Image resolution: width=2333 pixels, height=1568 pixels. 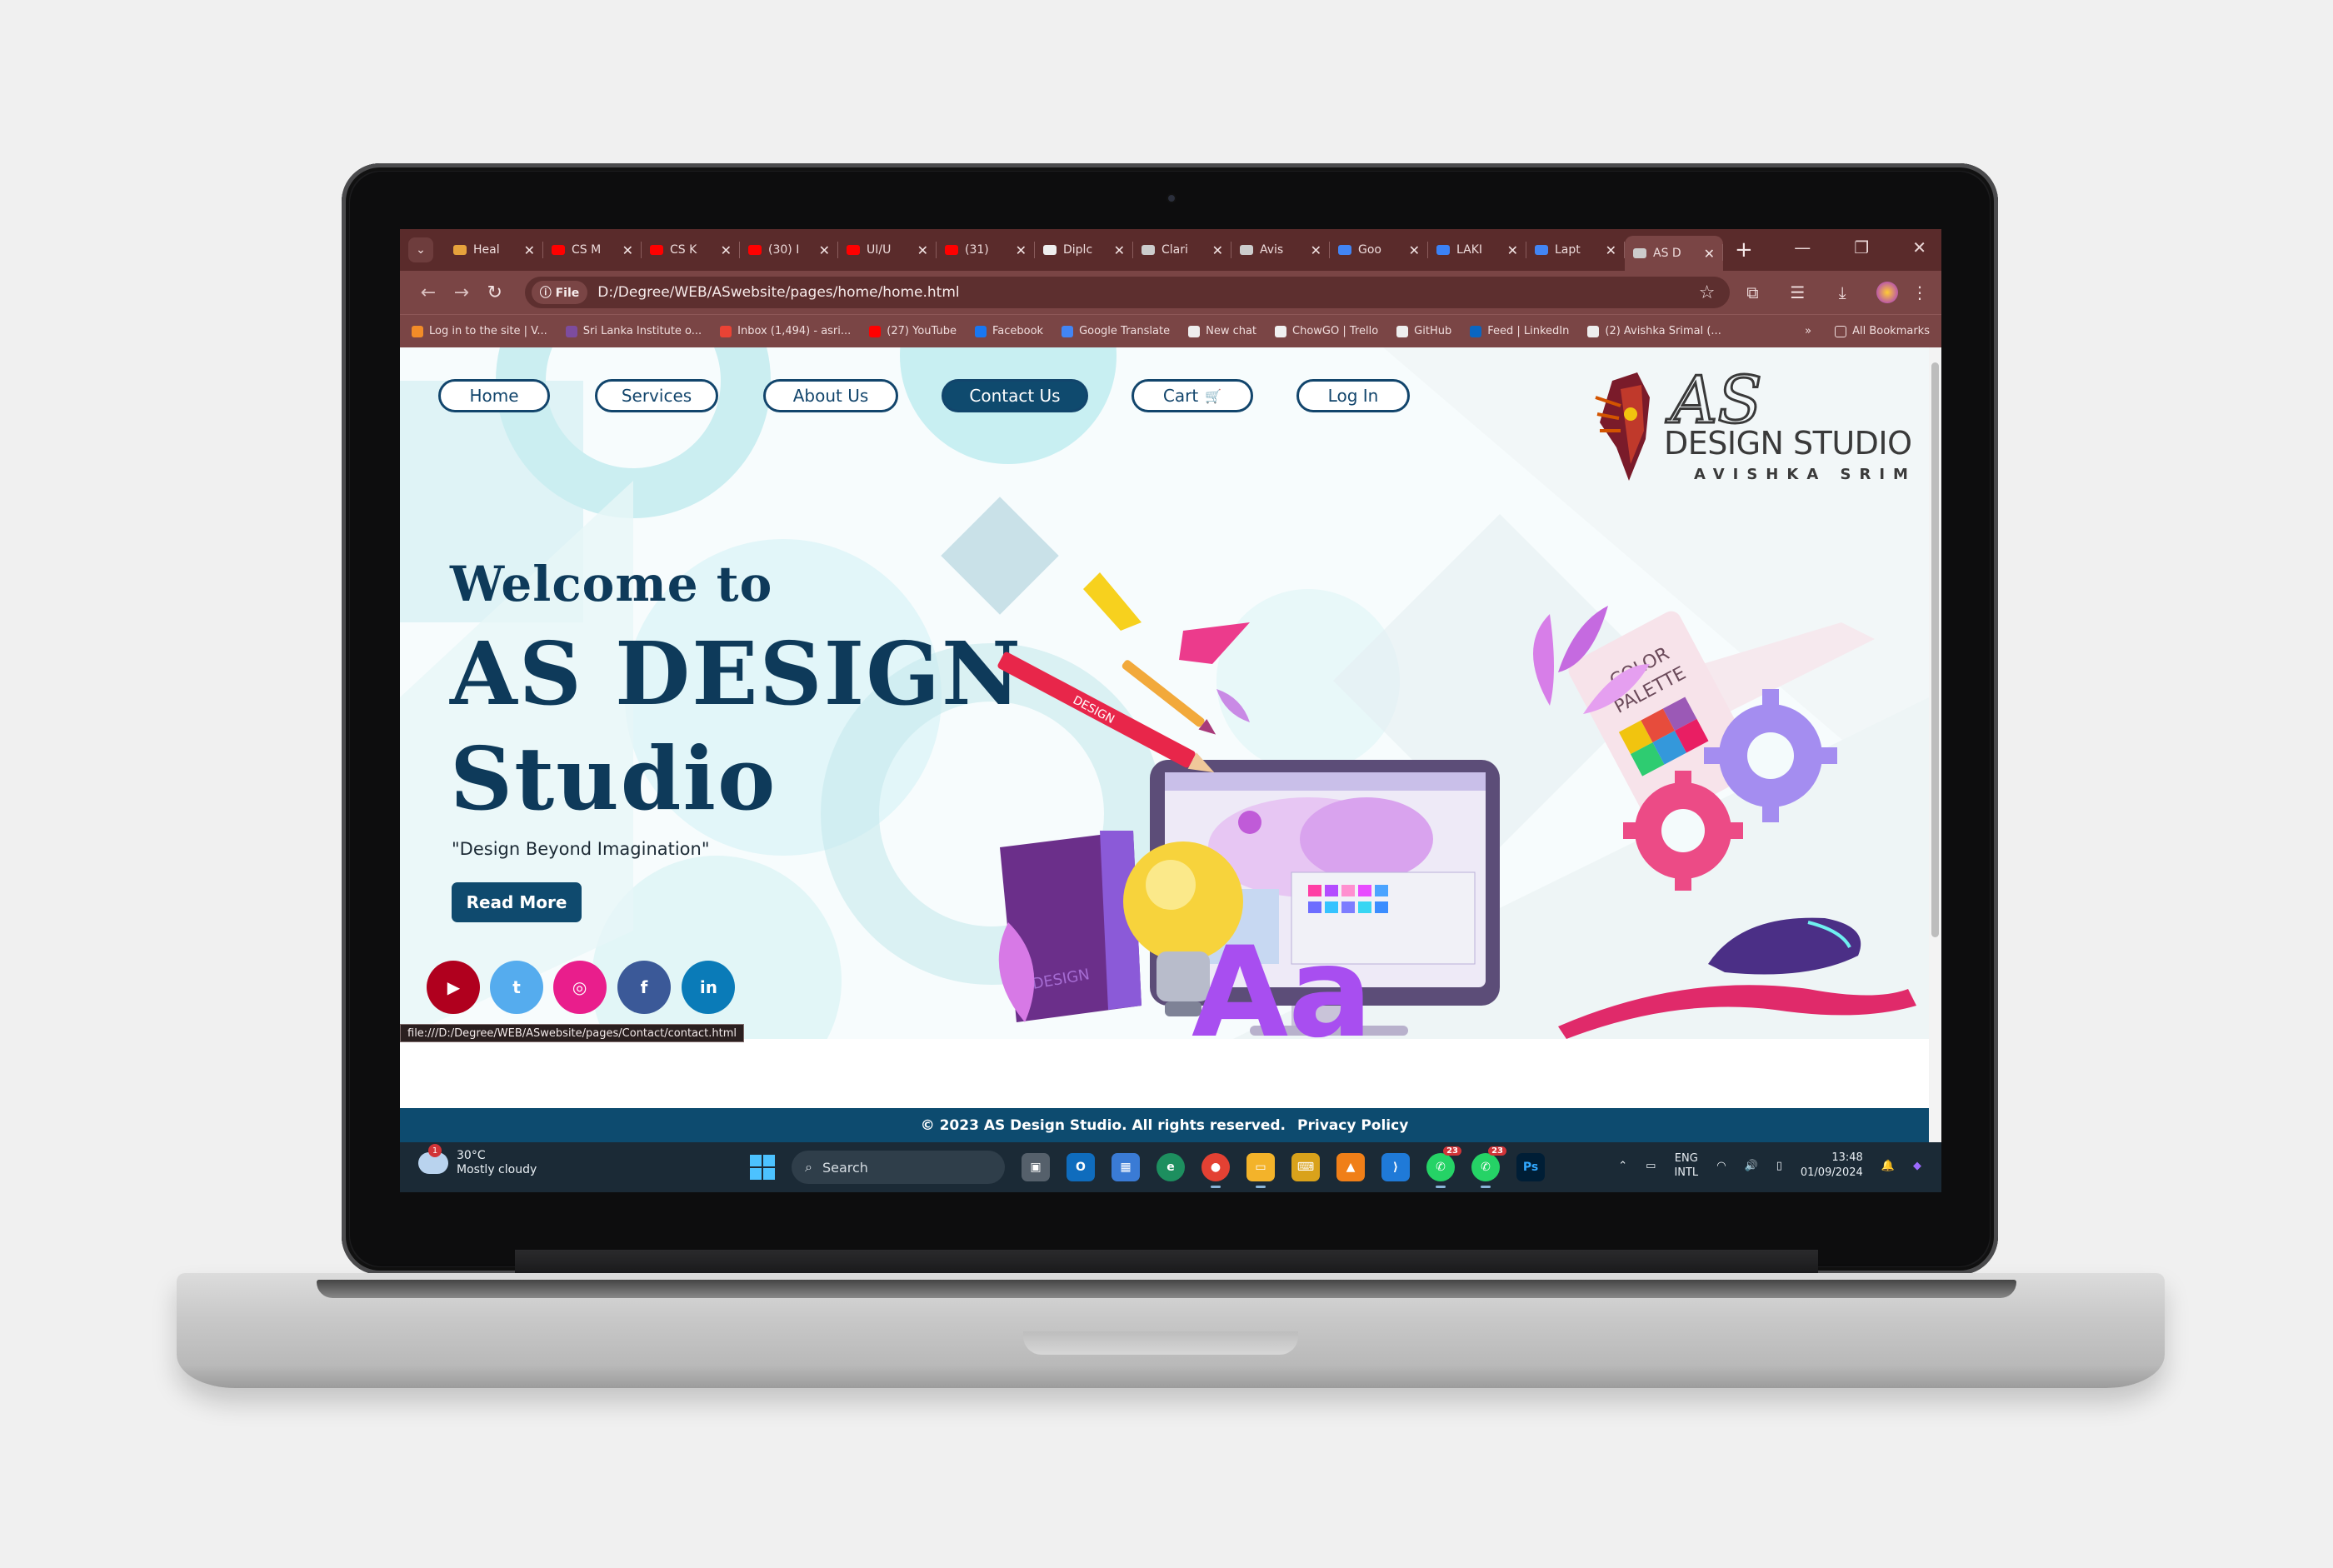 What do you see at coordinates (1752, 1166) in the screenshot?
I see `volume-icon: 🔊` at bounding box center [1752, 1166].